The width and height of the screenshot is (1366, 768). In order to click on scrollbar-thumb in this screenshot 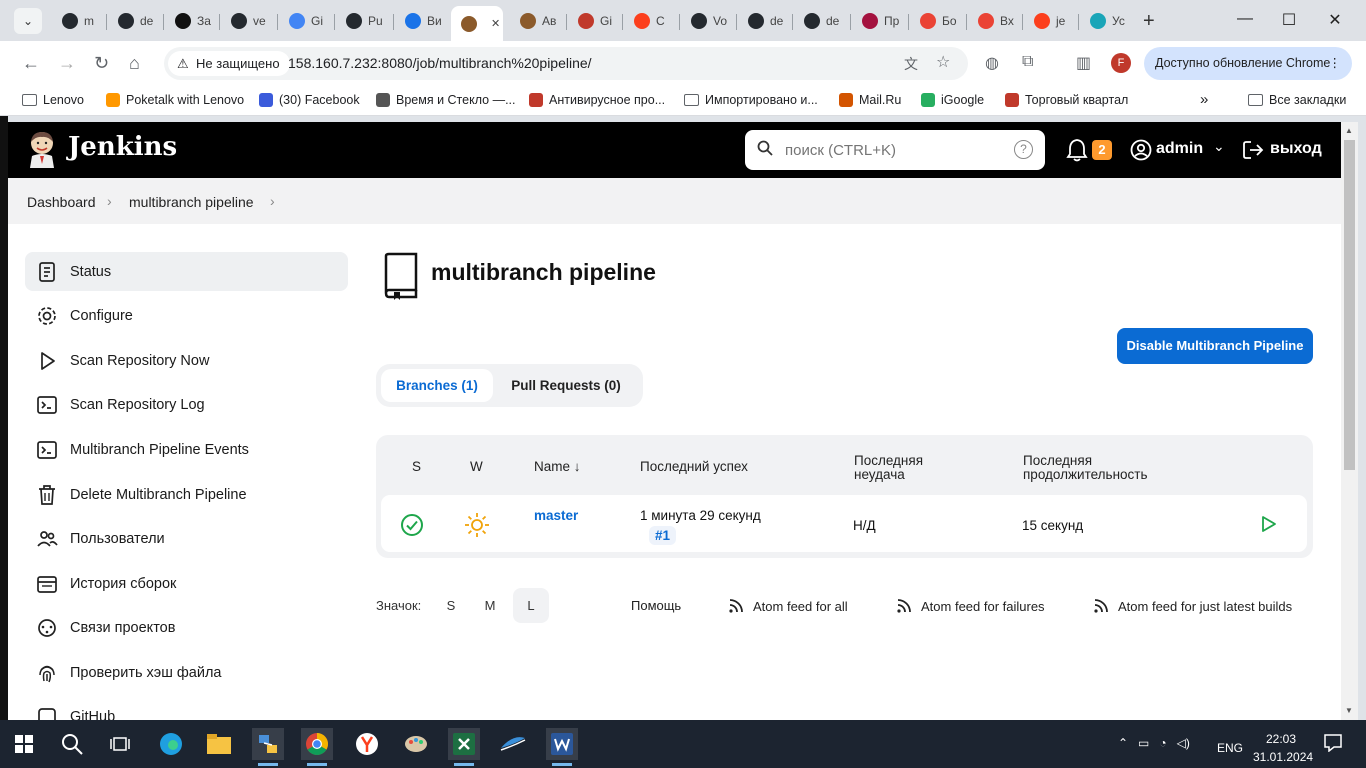, I will do `click(1349, 305)`.